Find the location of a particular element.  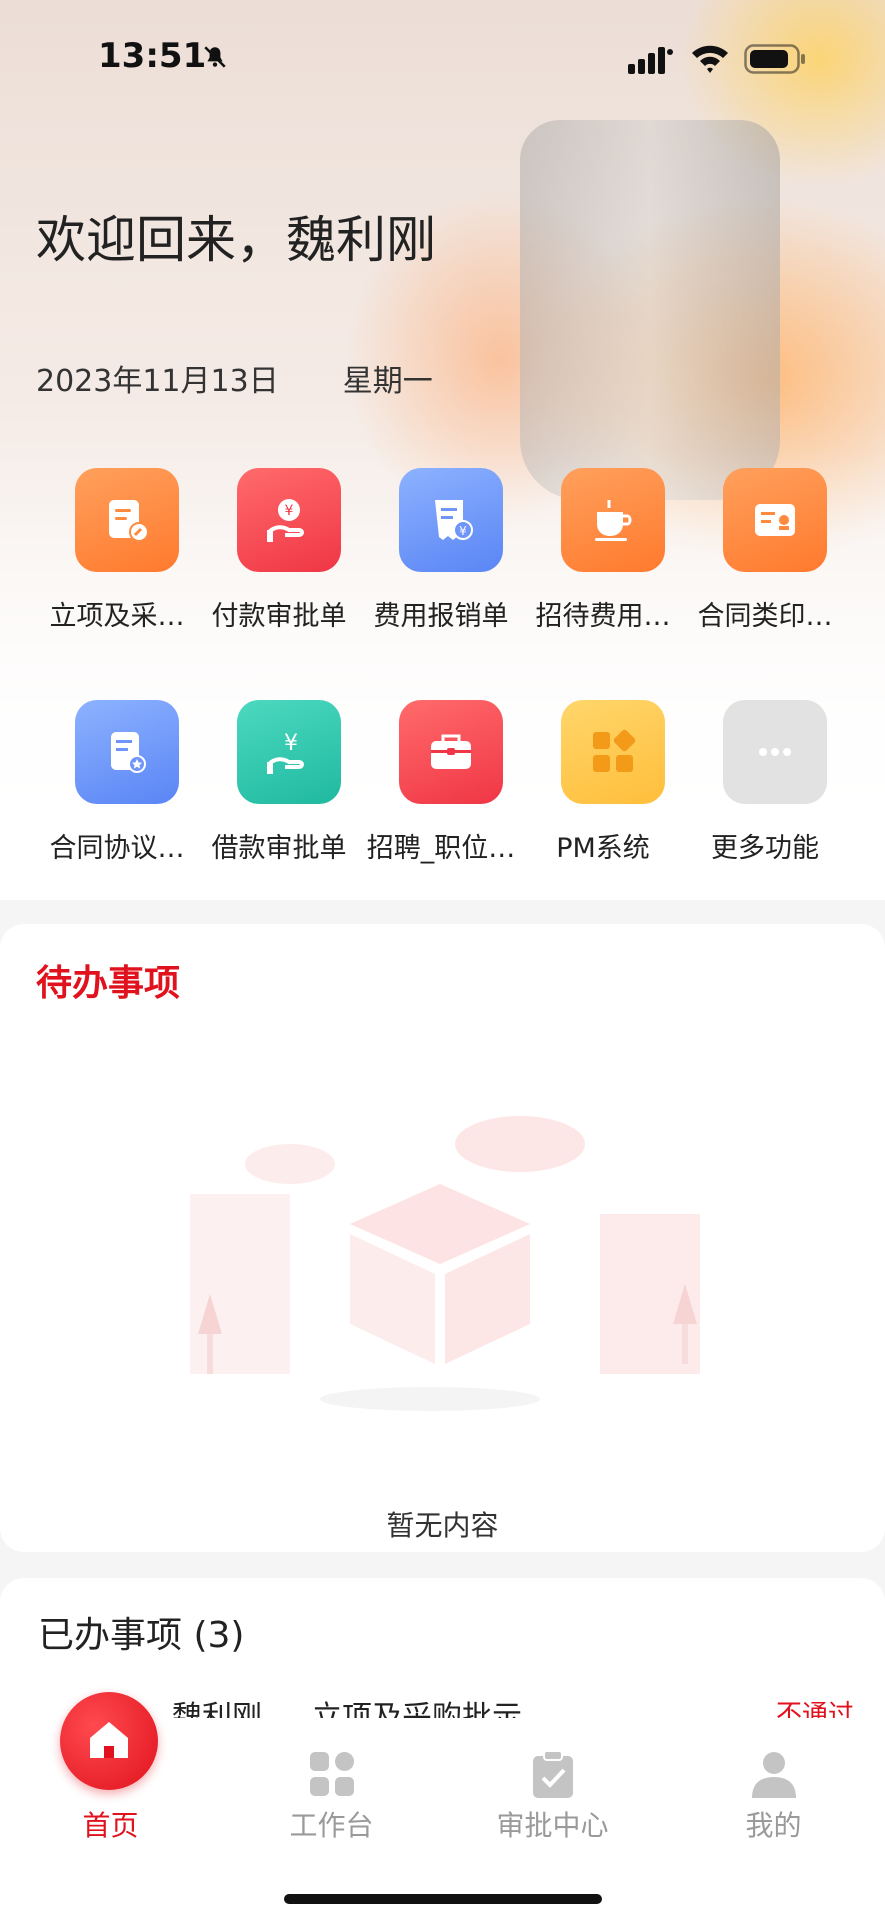

contract-doc-icon is located at coordinates (127, 752).